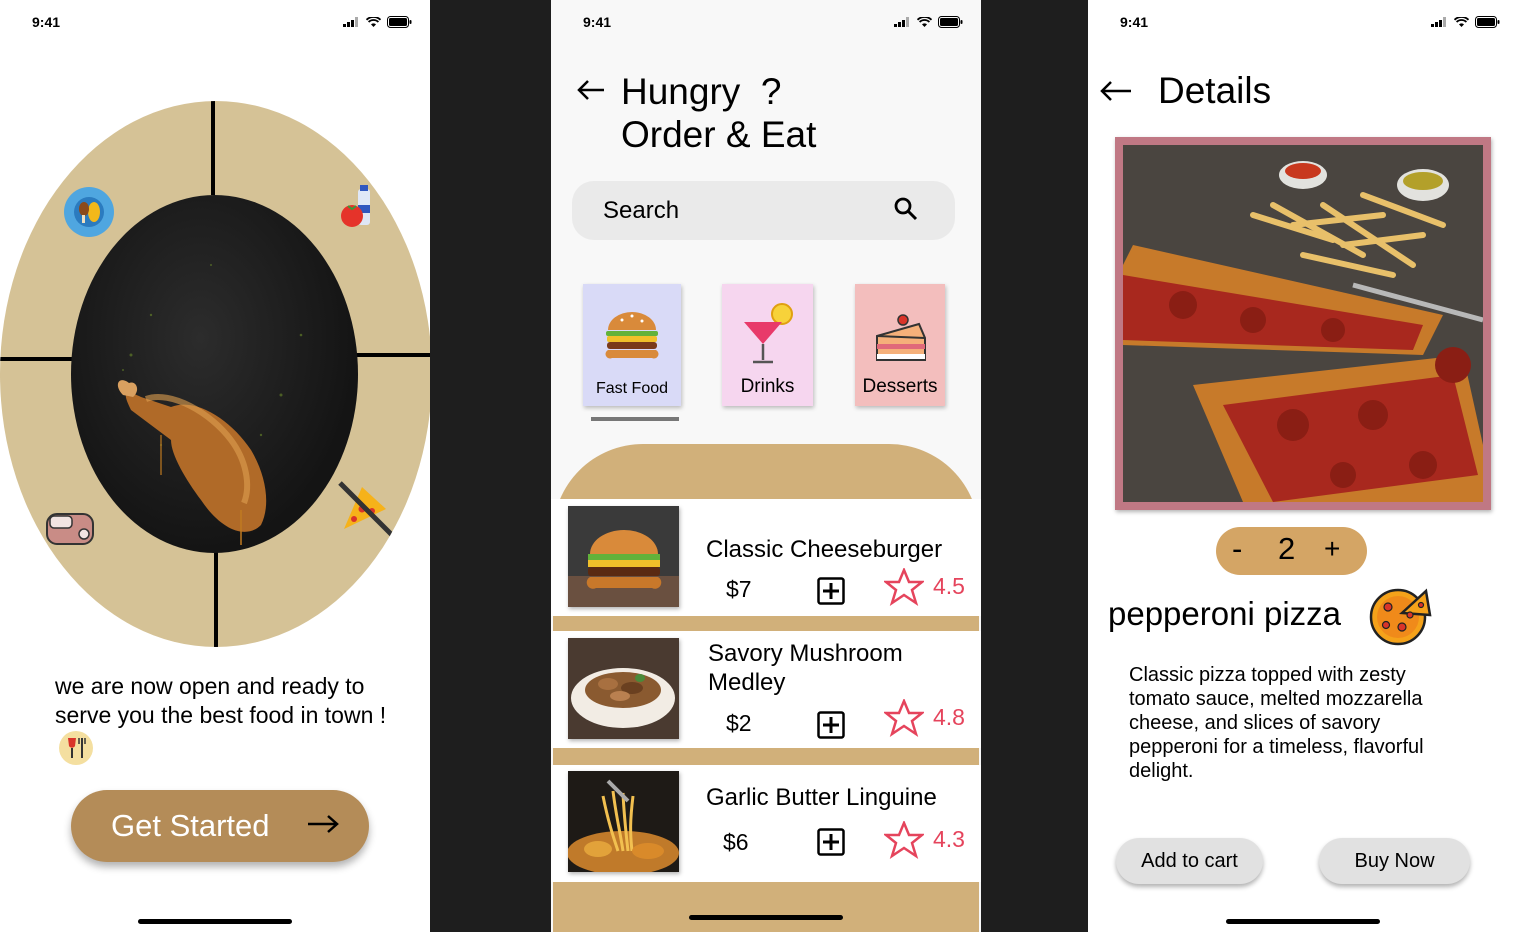 Image resolution: width=1518 pixels, height=932 pixels. I want to click on divider-top, so click(213, 148).